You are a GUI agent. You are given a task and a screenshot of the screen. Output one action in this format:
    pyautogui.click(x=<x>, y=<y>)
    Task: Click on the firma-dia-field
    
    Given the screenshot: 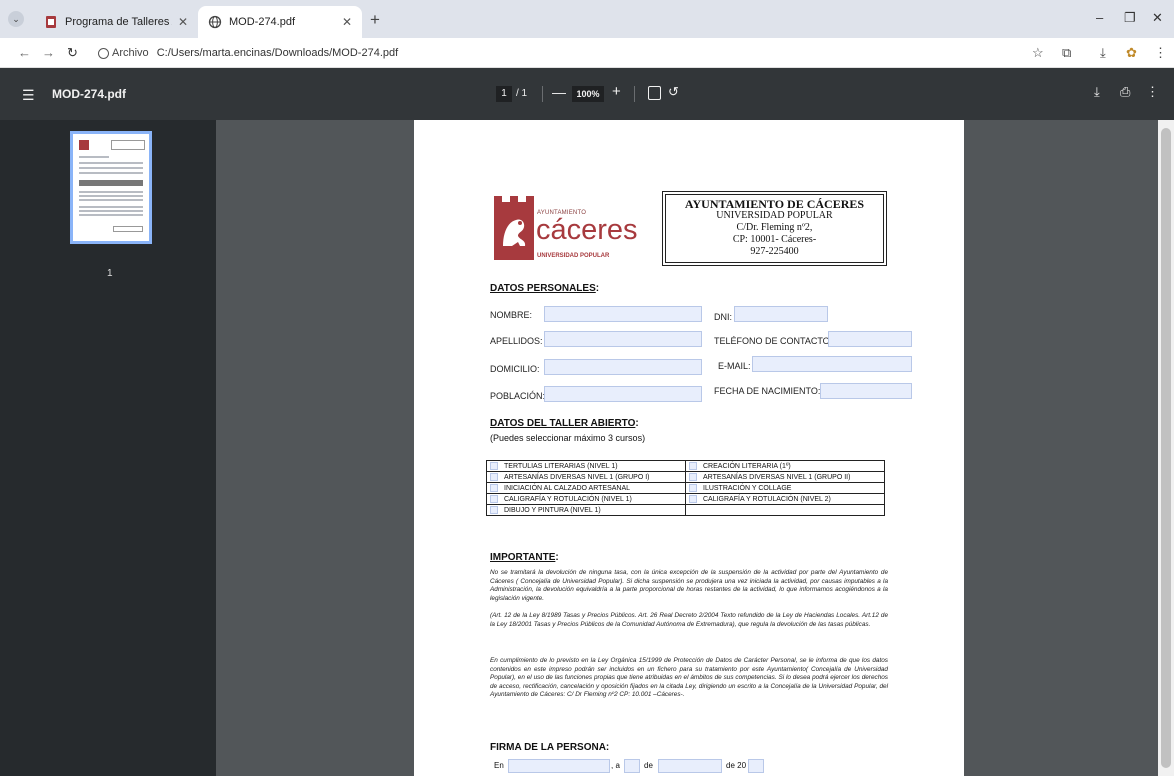 What is the action you would take?
    pyautogui.click(x=632, y=766)
    